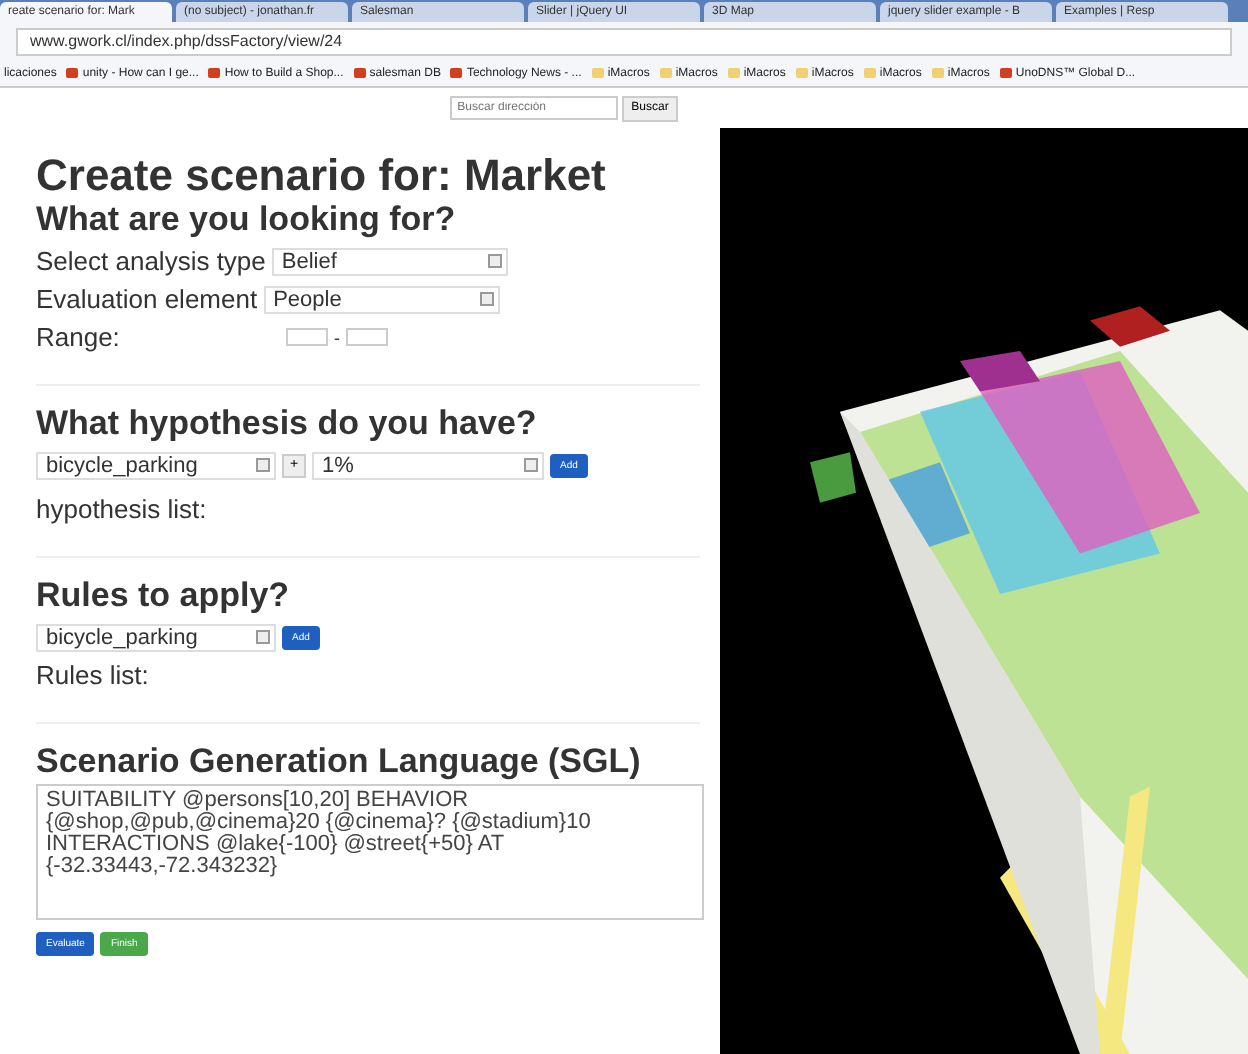 The image size is (1248, 1054). I want to click on section-heading: What hypothesis do you have?, so click(287, 424).